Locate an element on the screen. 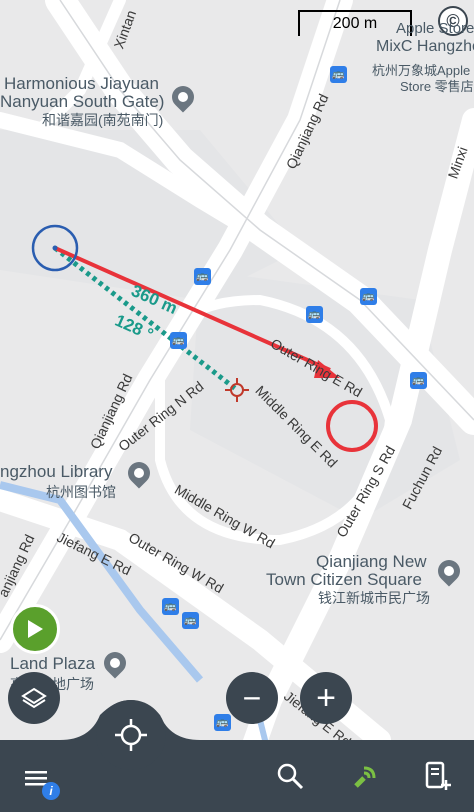 This screenshot has width=474, height=812. poi-harmonious-line3: 和谐嘉园(南苑南门) is located at coordinates (103, 120).